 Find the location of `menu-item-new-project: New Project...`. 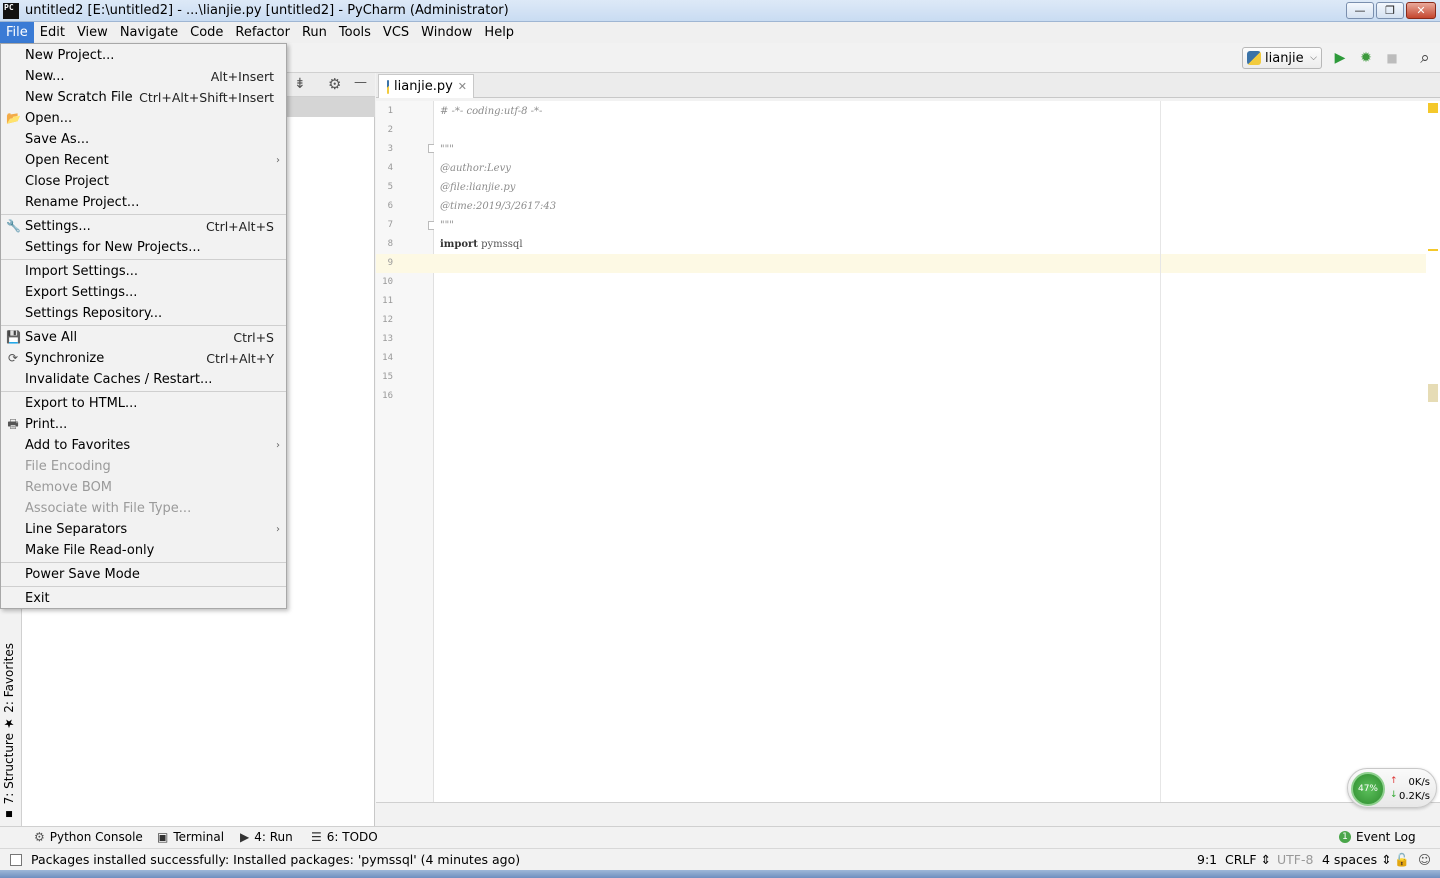

menu-item-new-project: New Project... is located at coordinates (143, 55).